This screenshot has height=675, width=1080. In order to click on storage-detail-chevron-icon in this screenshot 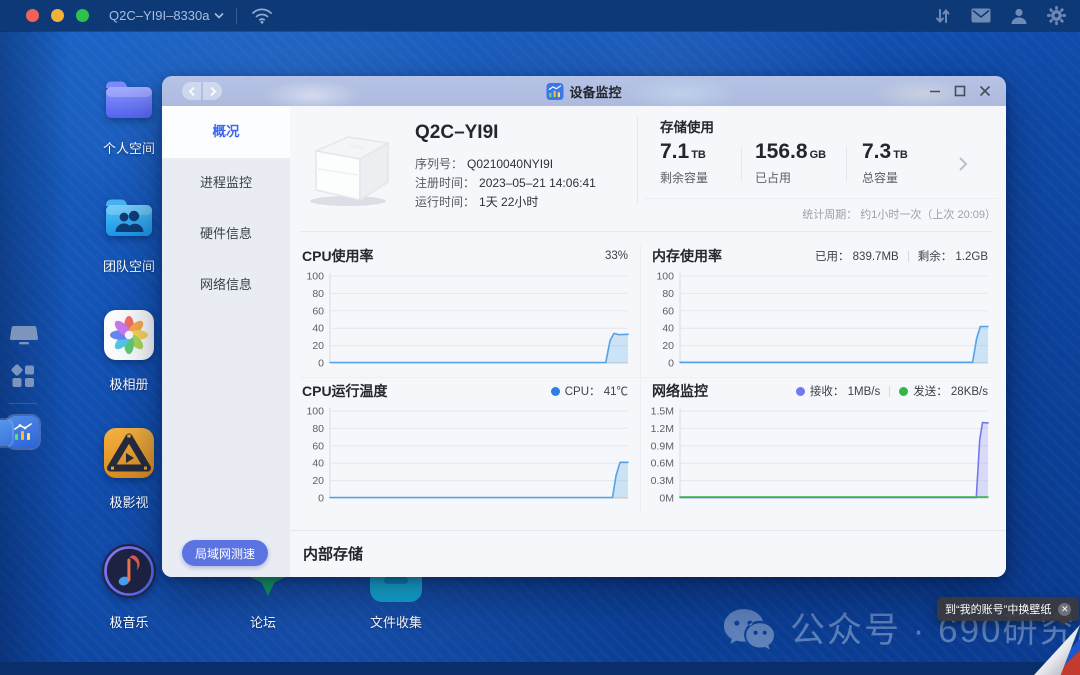, I will do `click(963, 166)`.